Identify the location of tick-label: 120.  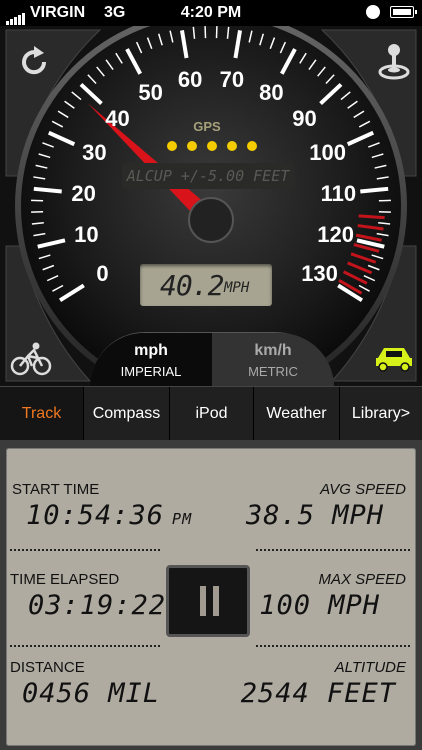
(335, 235).